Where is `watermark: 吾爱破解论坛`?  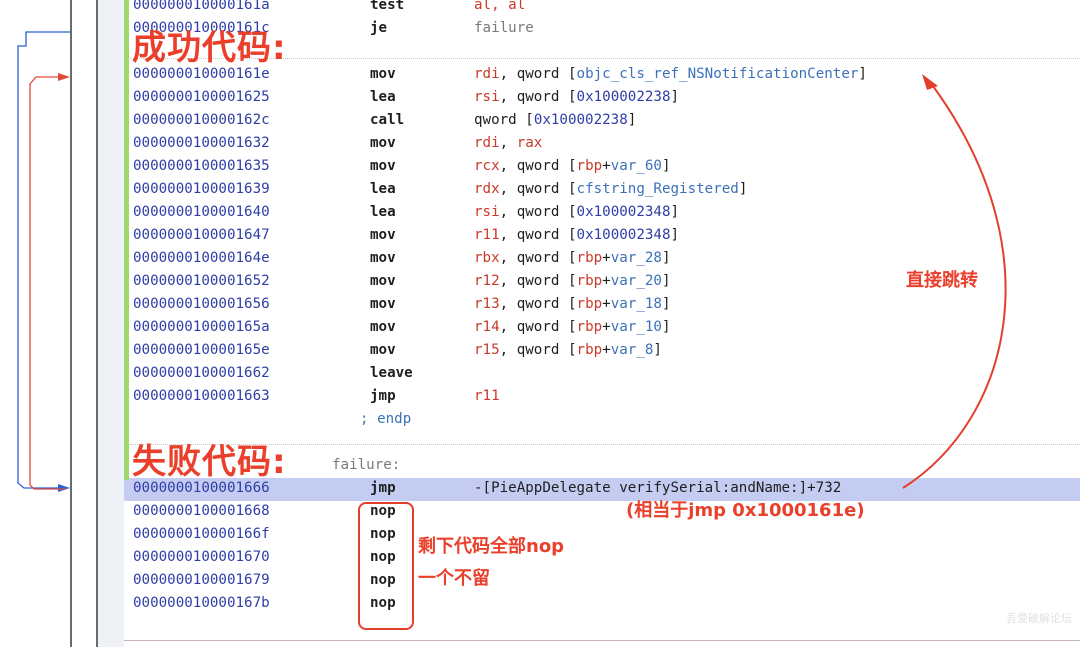
watermark: 吾爱破解论坛 is located at coordinates (1039, 618).